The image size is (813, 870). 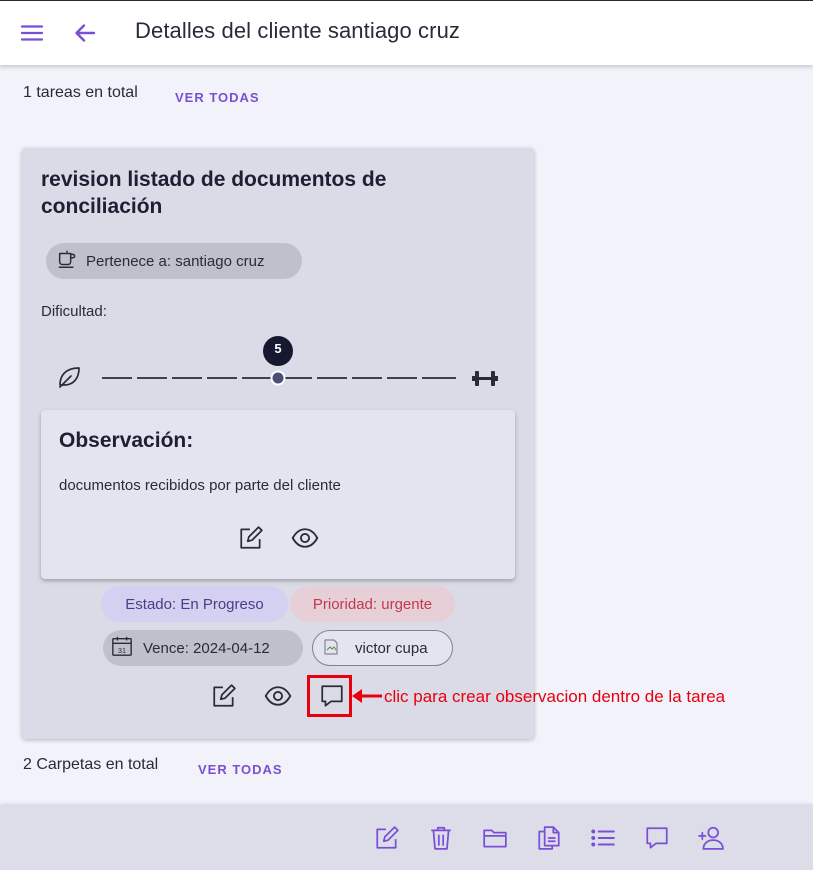 What do you see at coordinates (603, 838) in the screenshot?
I see `list-icon` at bounding box center [603, 838].